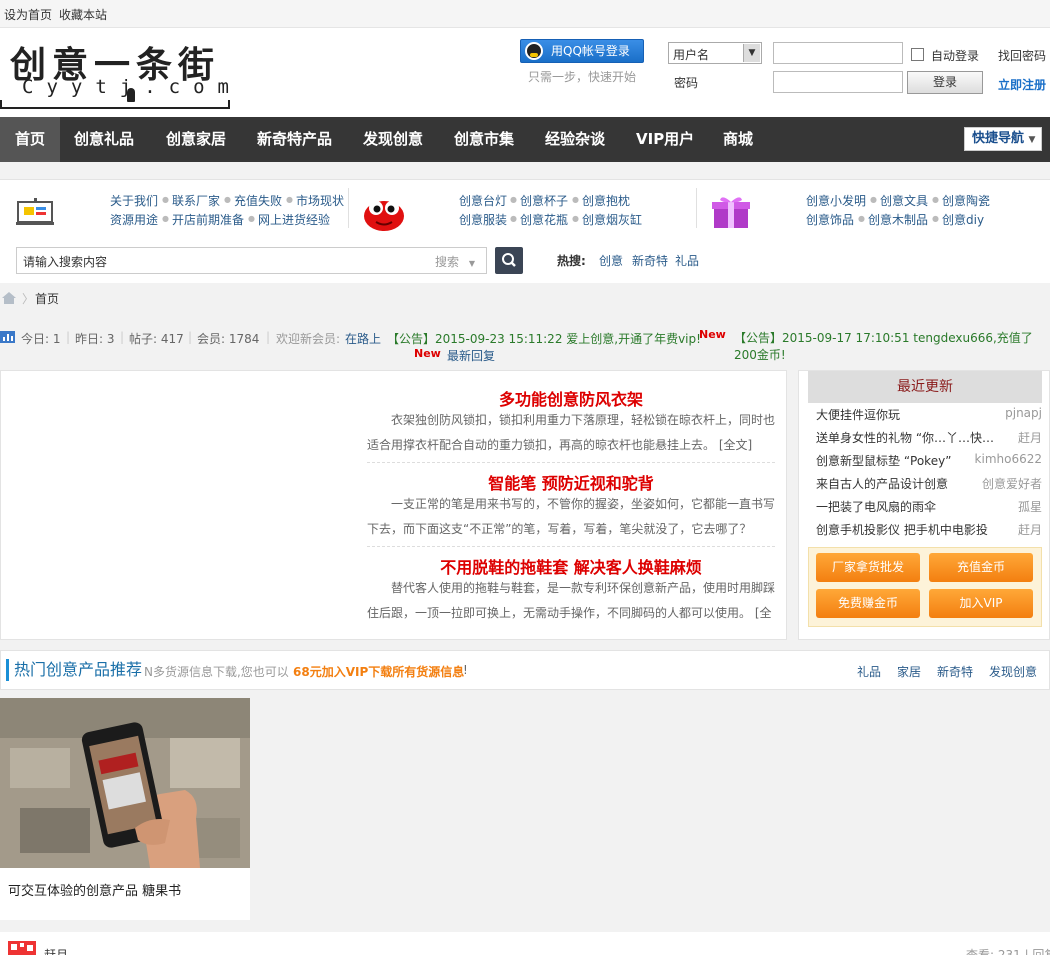 Image resolution: width=1050 pixels, height=955 pixels. What do you see at coordinates (56, 950) in the screenshot?
I see `post-author: 赶月` at bounding box center [56, 950].